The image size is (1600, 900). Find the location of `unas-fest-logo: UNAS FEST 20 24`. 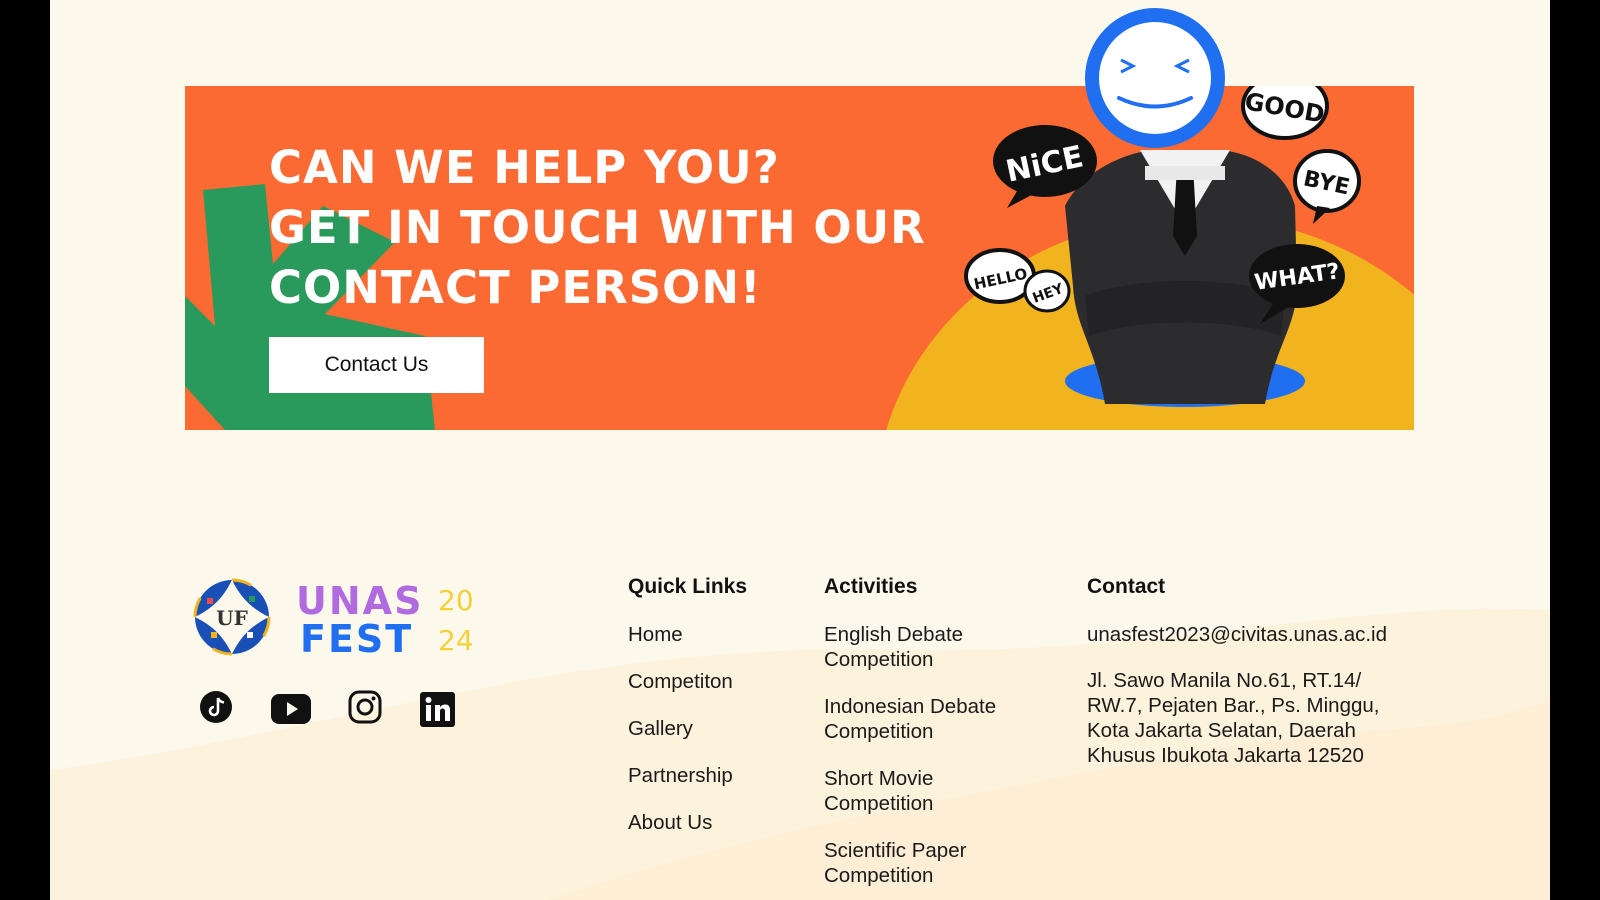

unas-fest-logo: UNAS FEST 20 24 is located at coordinates (385, 618).